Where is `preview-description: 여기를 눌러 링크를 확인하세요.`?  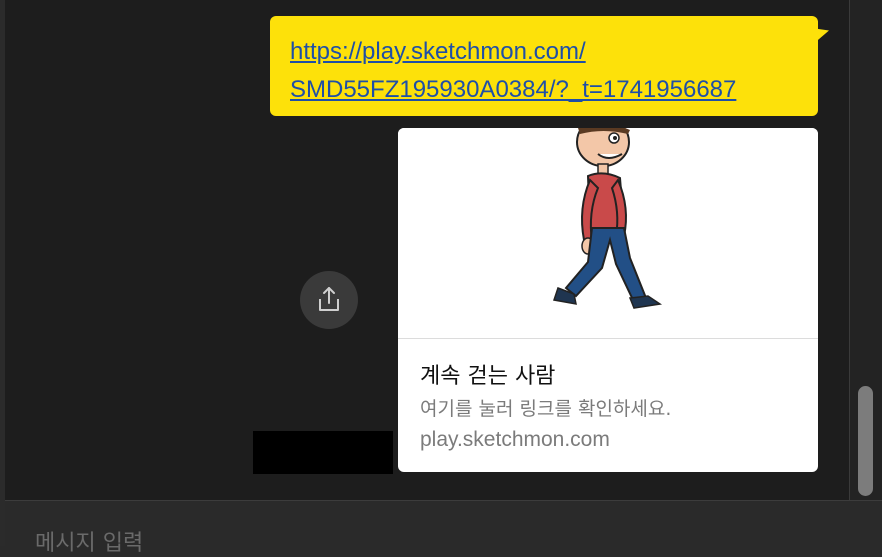 preview-description: 여기를 눌러 링크를 확인하세요. is located at coordinates (546, 409).